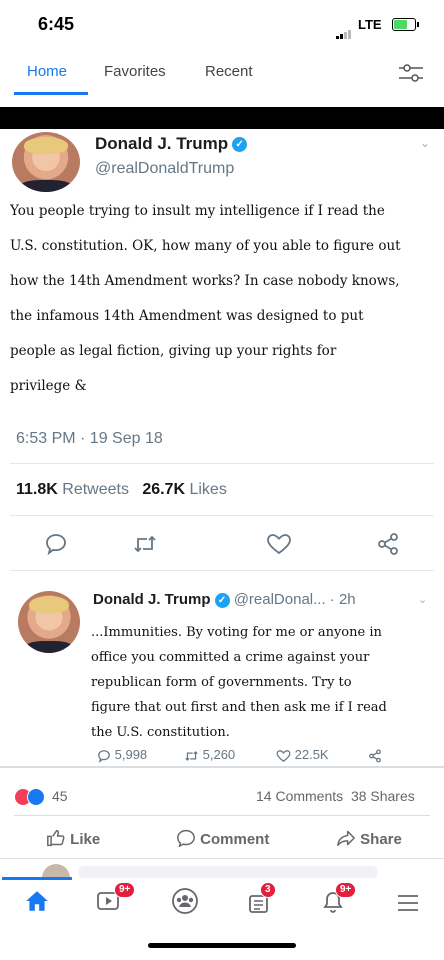  I want to click on active-nav-indicator, so click(37, 878).